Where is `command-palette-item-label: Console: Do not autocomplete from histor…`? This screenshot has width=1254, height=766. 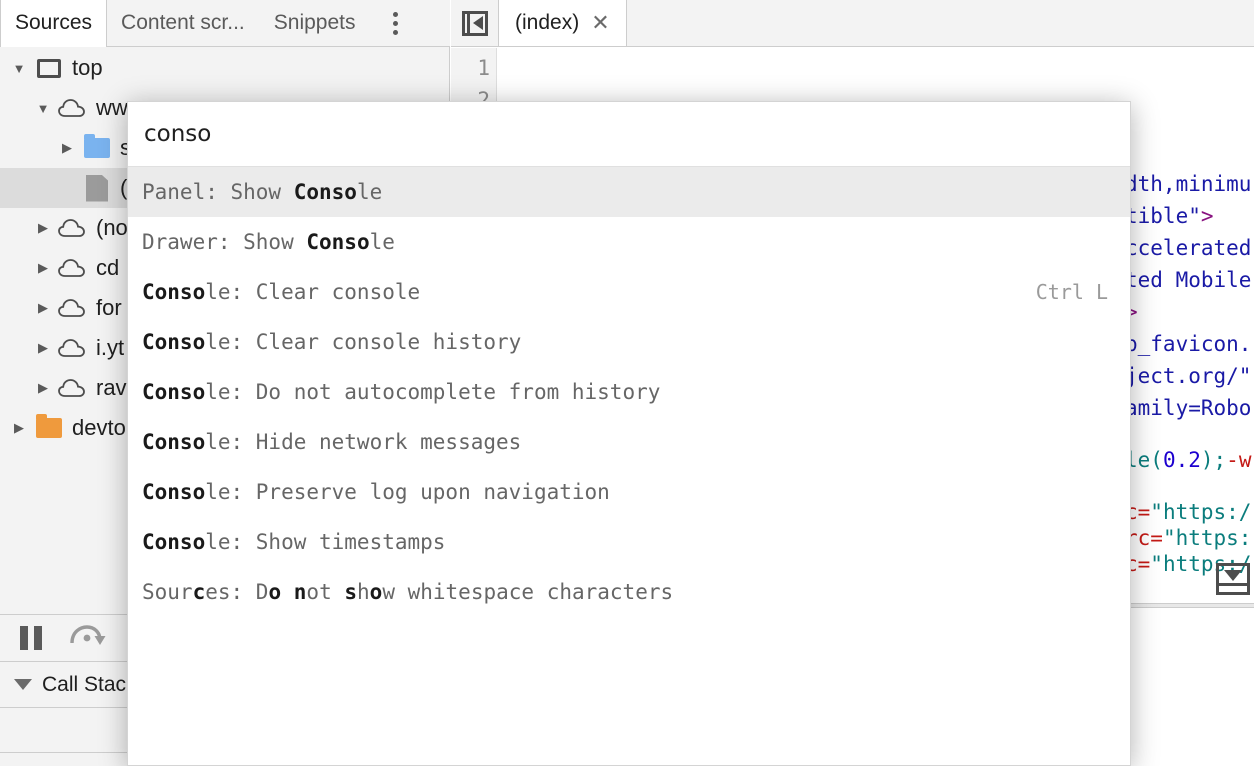
command-palette-item-label: Console: Do not autocomplete from histor… is located at coordinates (401, 392).